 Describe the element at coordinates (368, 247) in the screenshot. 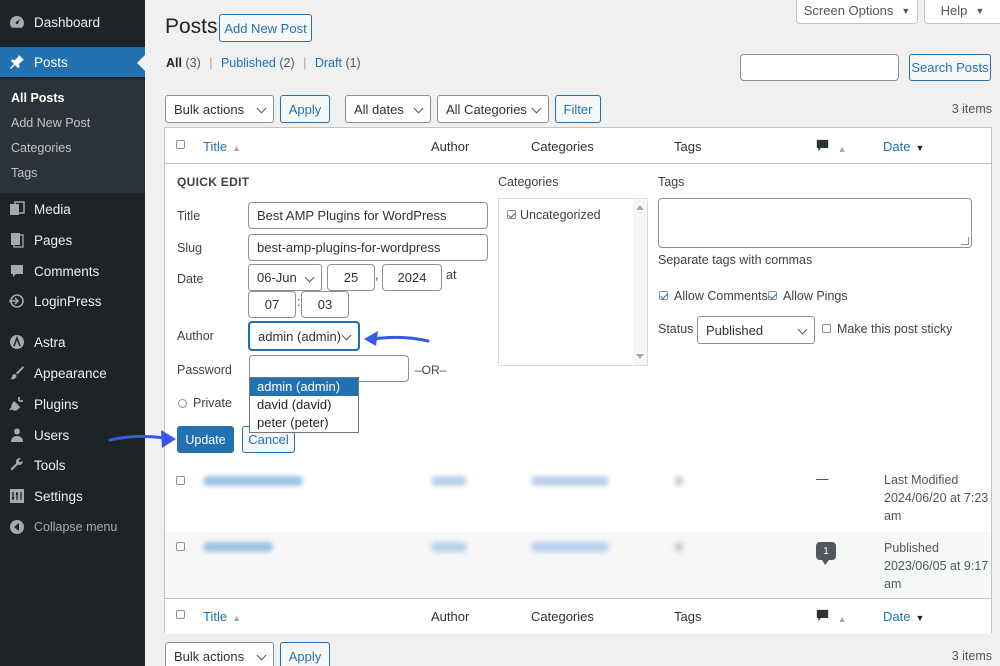

I see `slug-input: best-amp-plugins-for-wordpress` at that location.